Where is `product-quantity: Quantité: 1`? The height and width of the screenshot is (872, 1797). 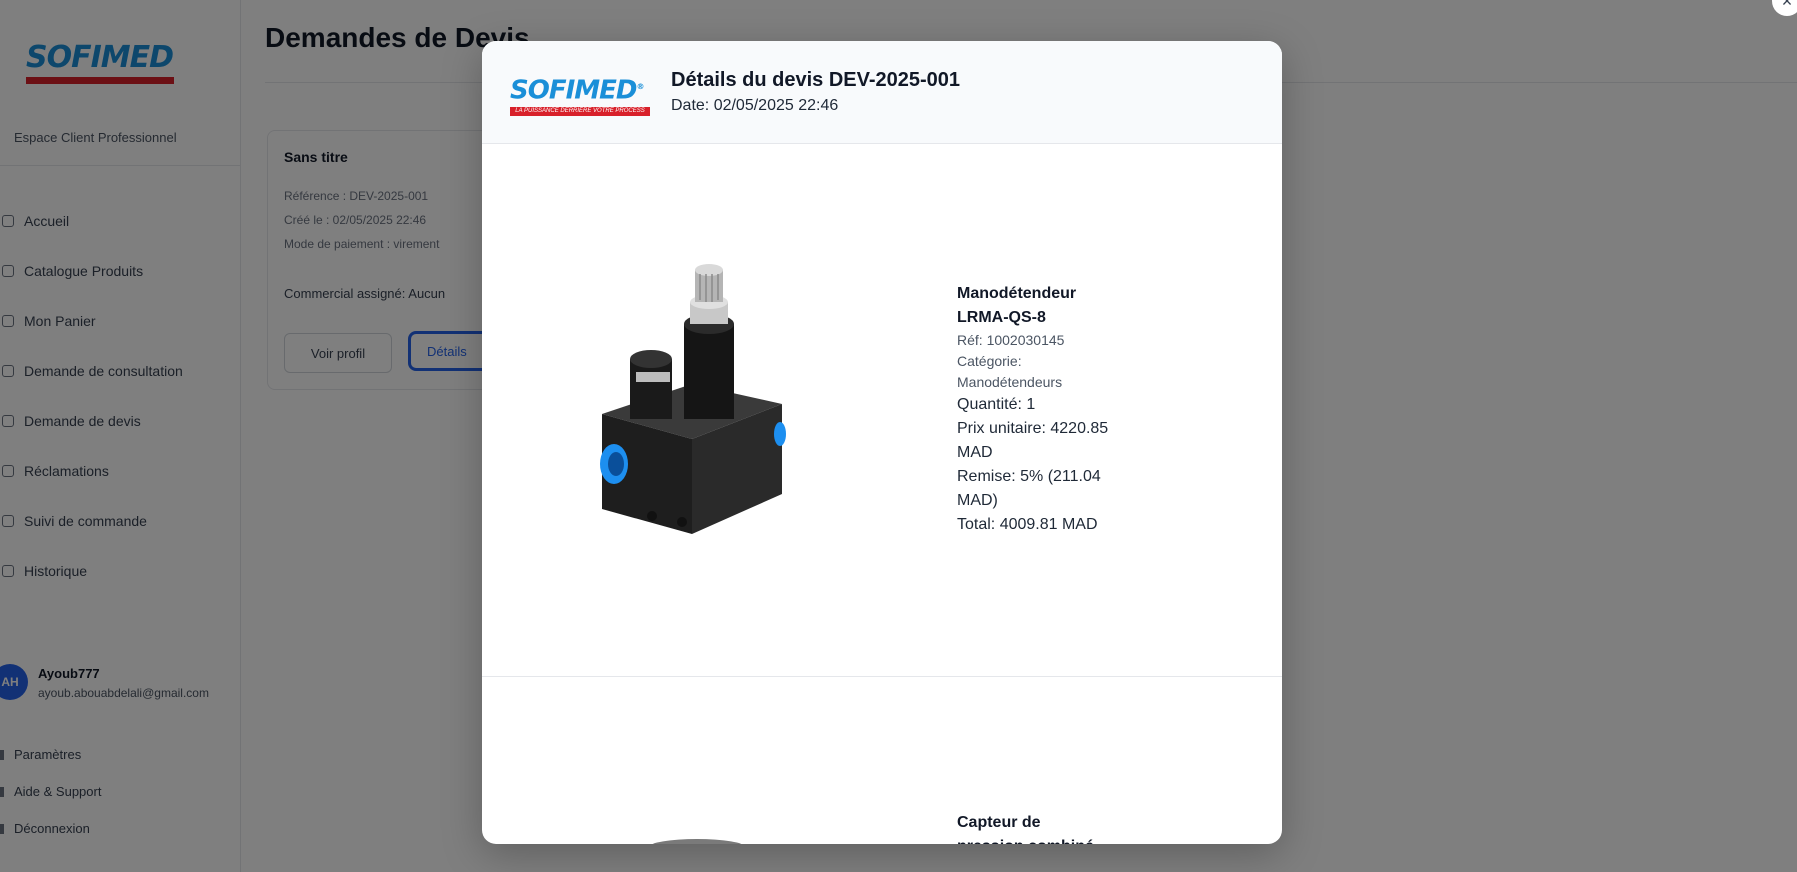 product-quantity: Quantité: 1 is located at coordinates (996, 404).